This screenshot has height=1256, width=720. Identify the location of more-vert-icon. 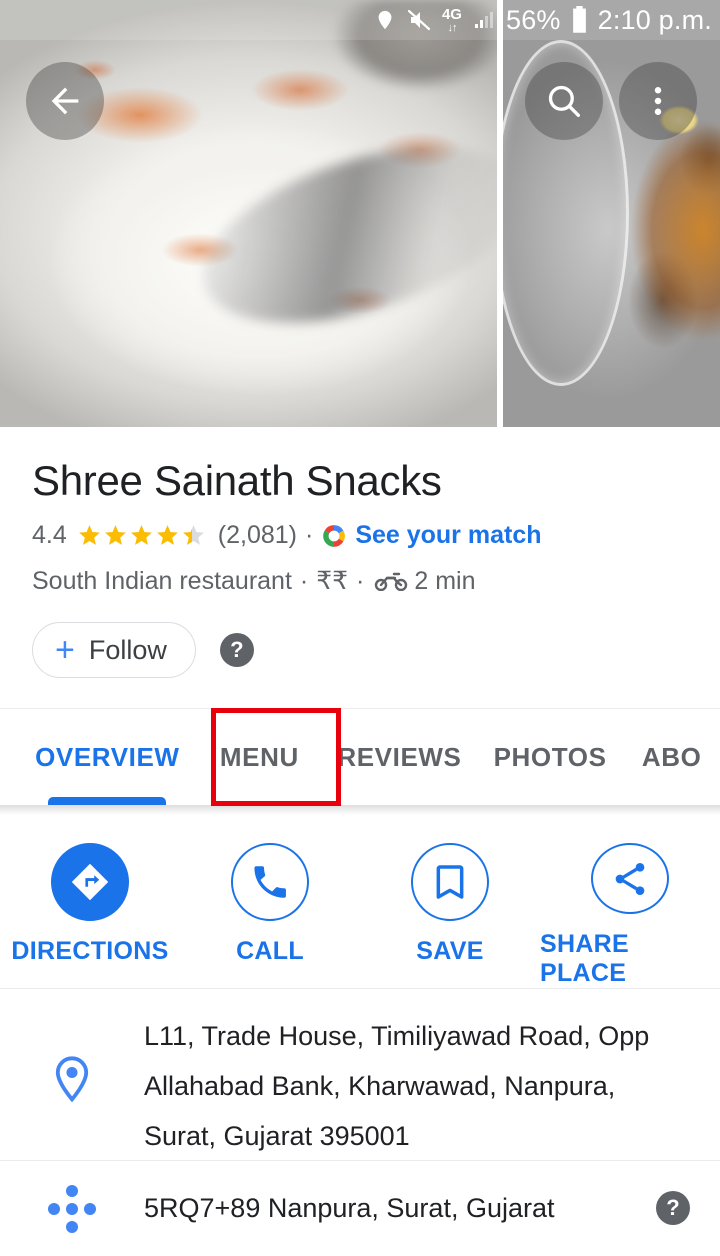
(658, 101).